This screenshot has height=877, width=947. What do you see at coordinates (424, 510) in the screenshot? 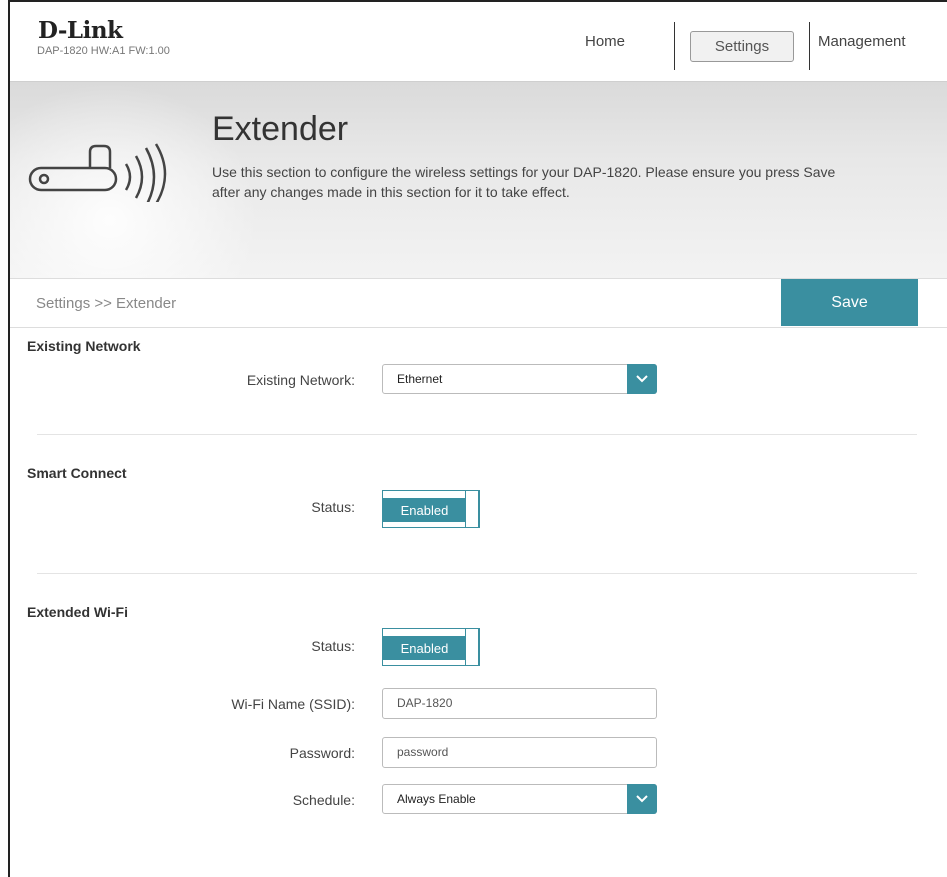
I see `smart-connect-toggle-state: Enabled` at bounding box center [424, 510].